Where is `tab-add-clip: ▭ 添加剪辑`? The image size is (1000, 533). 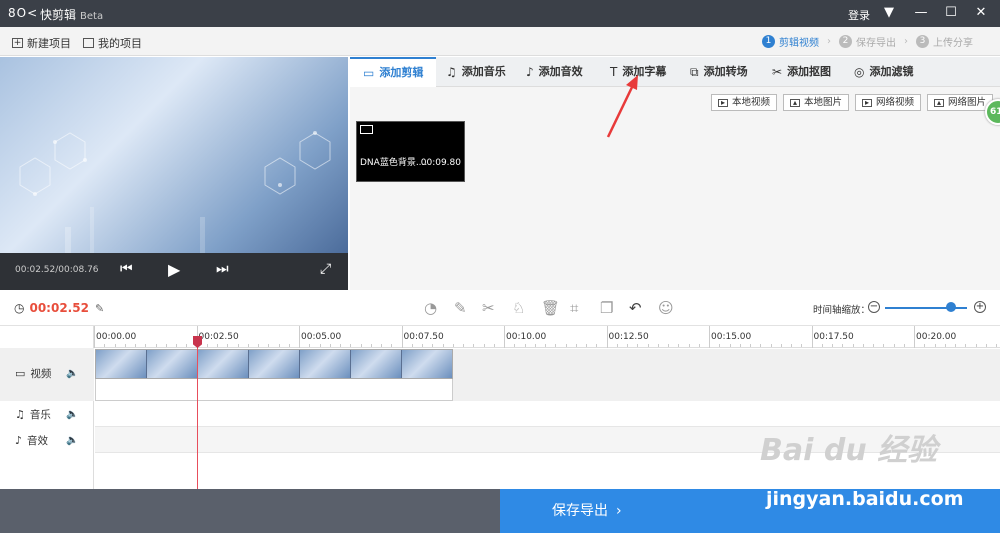 tab-add-clip: ▭ 添加剪辑 is located at coordinates (393, 72).